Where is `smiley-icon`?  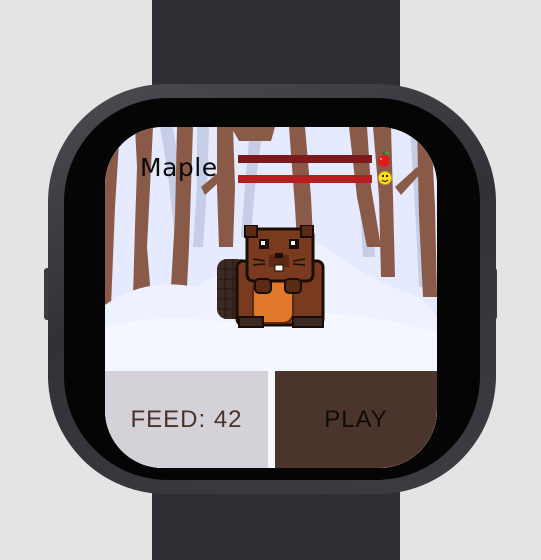
smiley-icon is located at coordinates (385, 178).